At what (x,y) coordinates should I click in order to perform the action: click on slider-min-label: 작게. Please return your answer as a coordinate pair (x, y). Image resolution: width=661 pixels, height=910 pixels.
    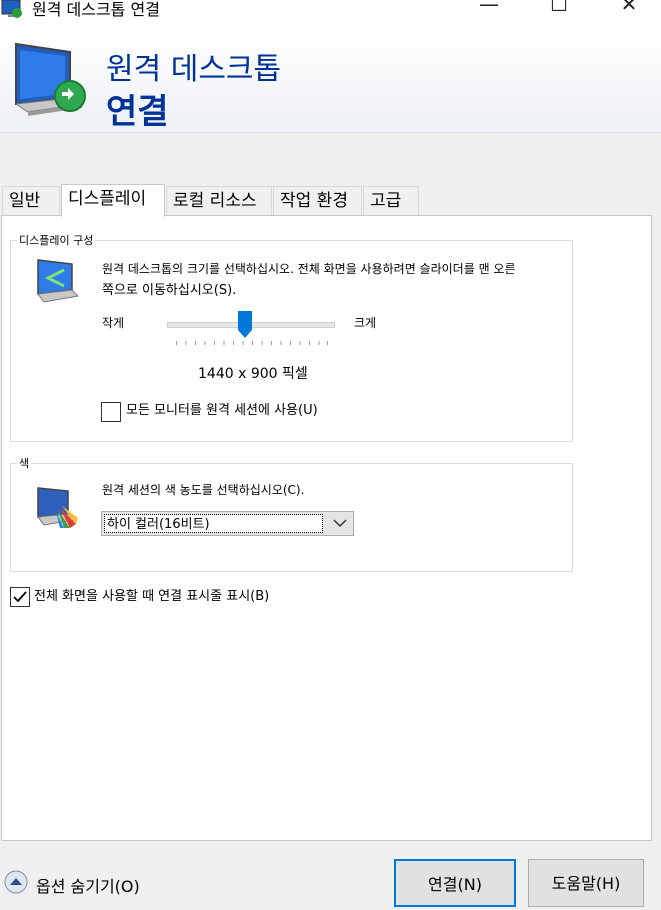
    Looking at the image, I should click on (113, 323).